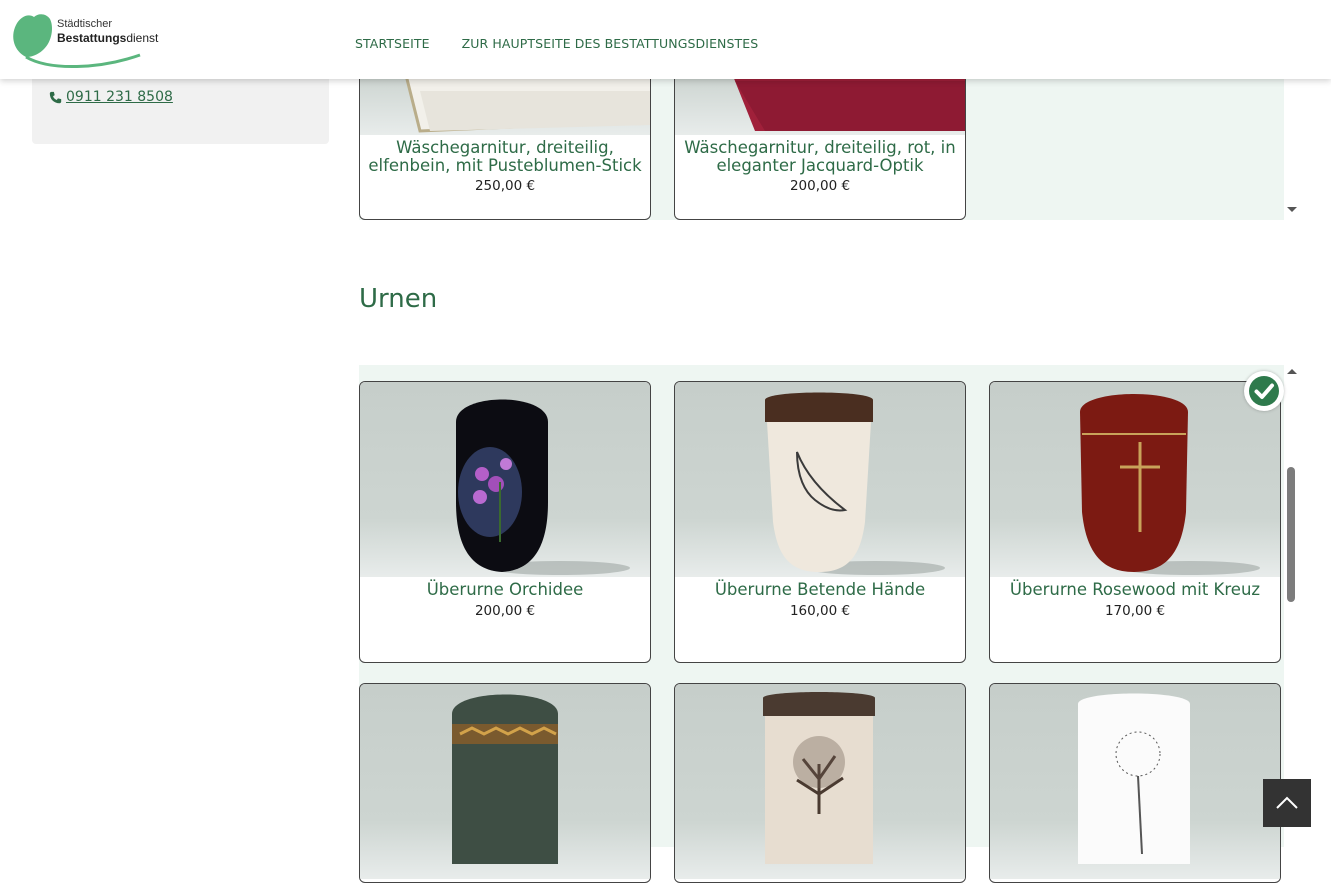  I want to click on scroll-up-arrow, so click(1292, 371).